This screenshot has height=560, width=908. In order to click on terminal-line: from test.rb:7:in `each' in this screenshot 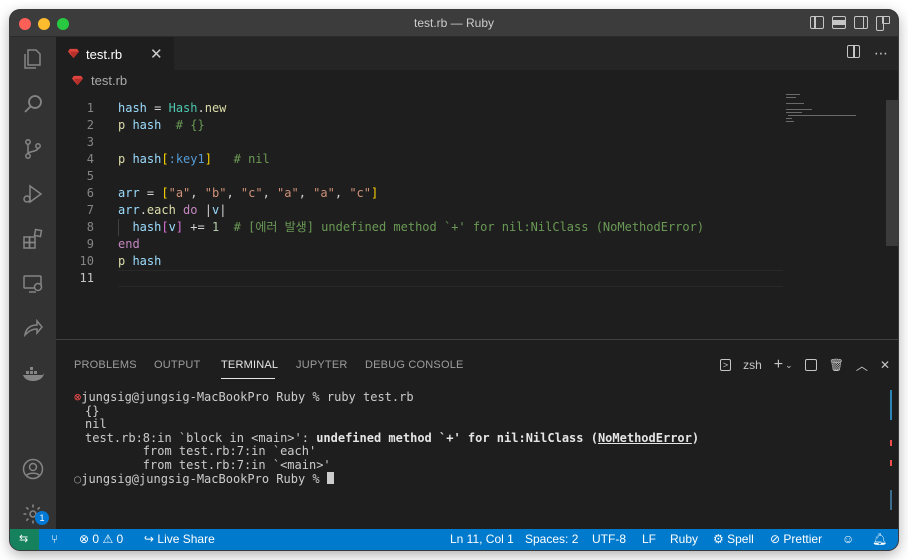, I will do `click(201, 451)`.